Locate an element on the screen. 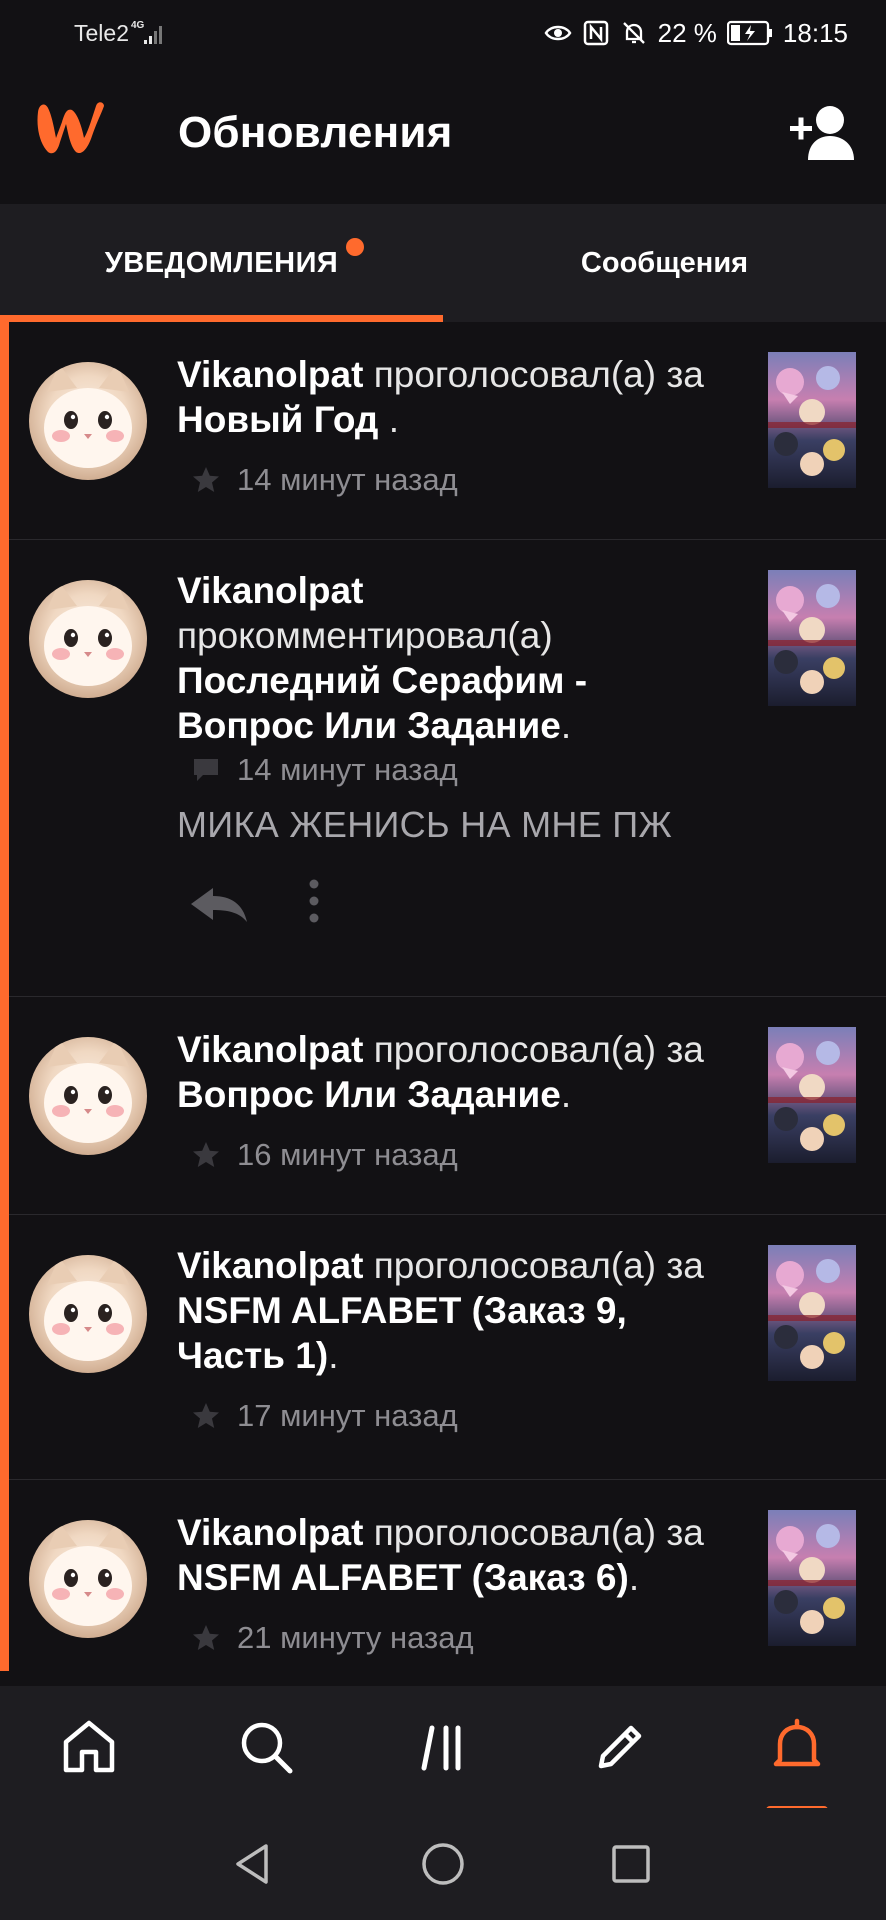  bell-icon is located at coordinates (796, 1742).